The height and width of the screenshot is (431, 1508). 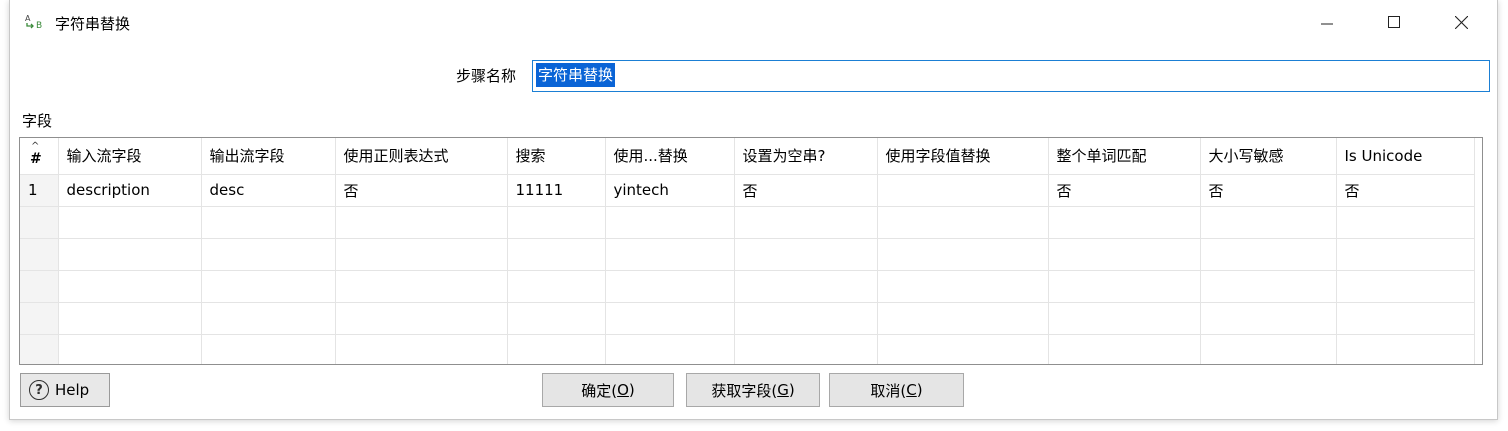 What do you see at coordinates (1124, 156) in the screenshot?
I see `column-header-whole-word: 整个单词匹配` at bounding box center [1124, 156].